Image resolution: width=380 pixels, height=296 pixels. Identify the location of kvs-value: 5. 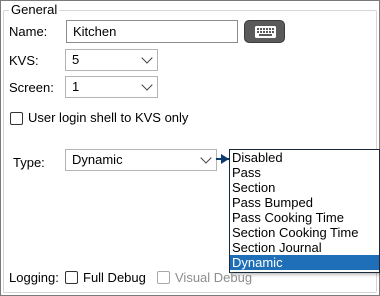
(76, 59).